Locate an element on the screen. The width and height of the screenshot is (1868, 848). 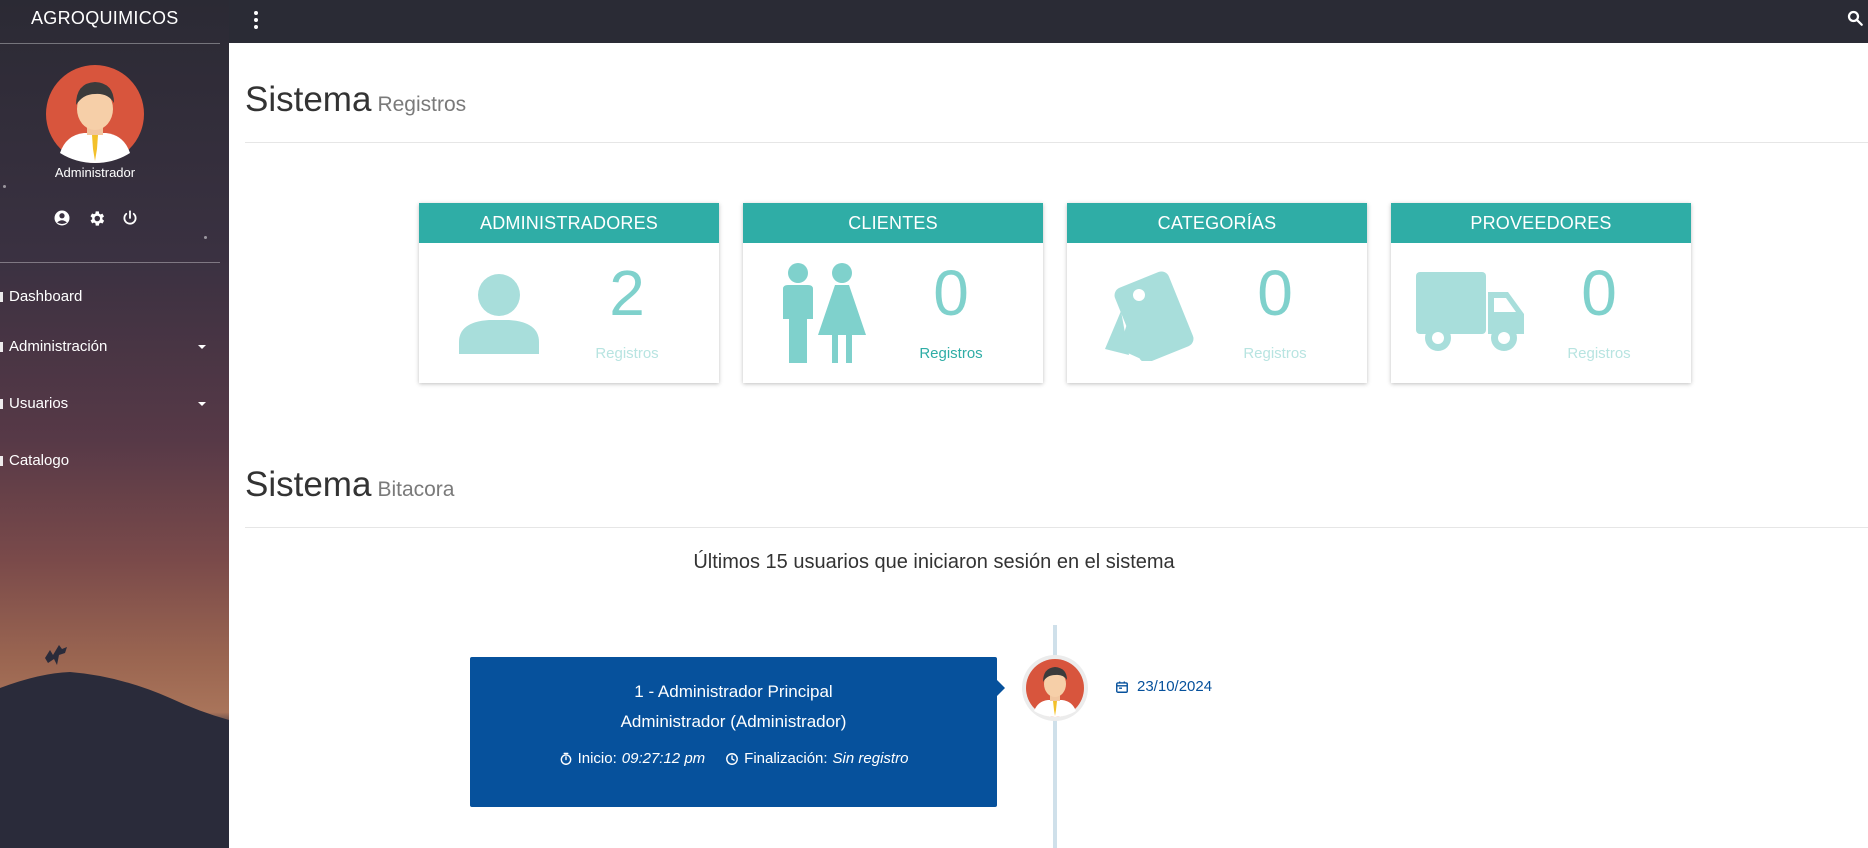
user-name: Administrador is located at coordinates (95, 172).